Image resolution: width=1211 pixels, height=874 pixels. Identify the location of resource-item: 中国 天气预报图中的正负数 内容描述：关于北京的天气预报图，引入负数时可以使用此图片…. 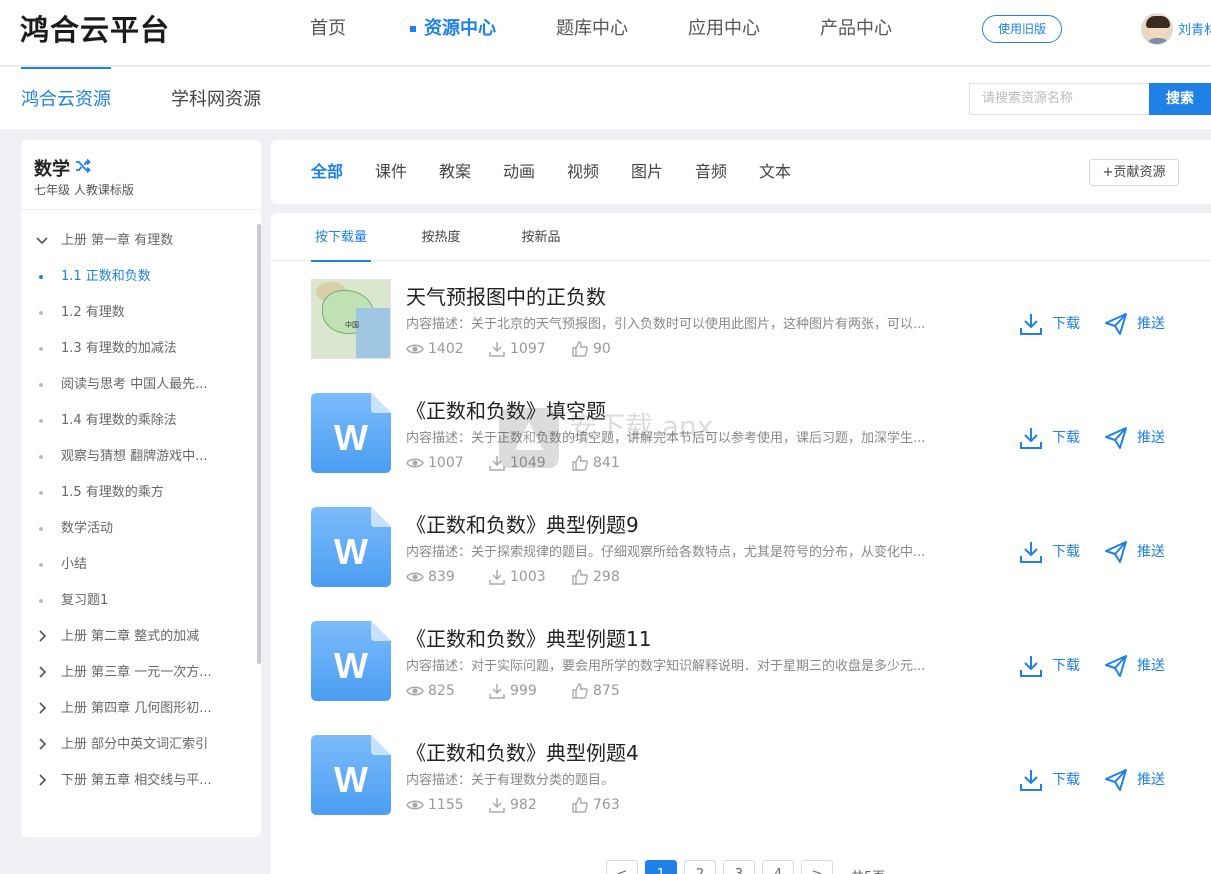
(741, 336).